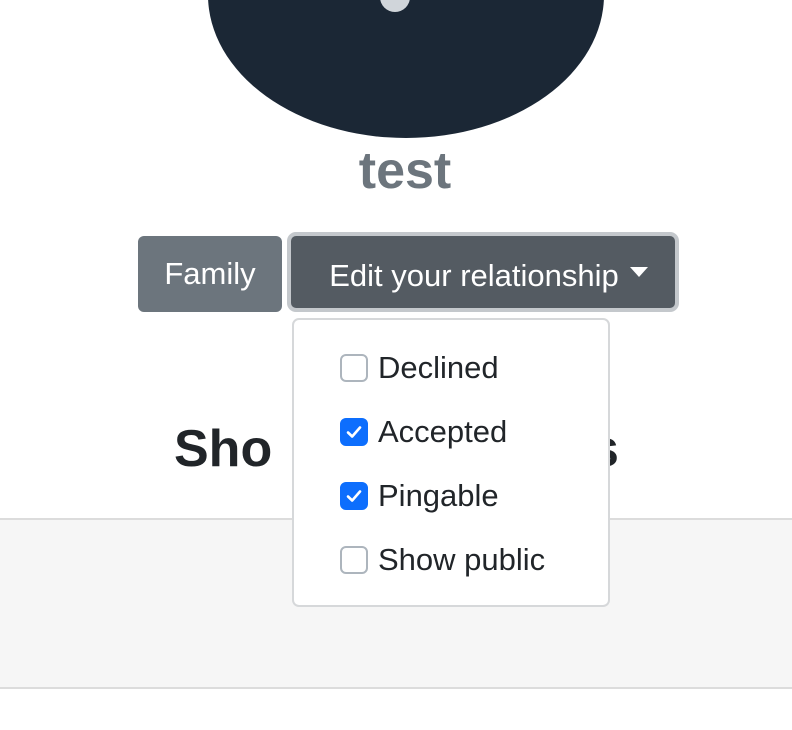  What do you see at coordinates (443, 431) in the screenshot?
I see `option-label: Accepted` at bounding box center [443, 431].